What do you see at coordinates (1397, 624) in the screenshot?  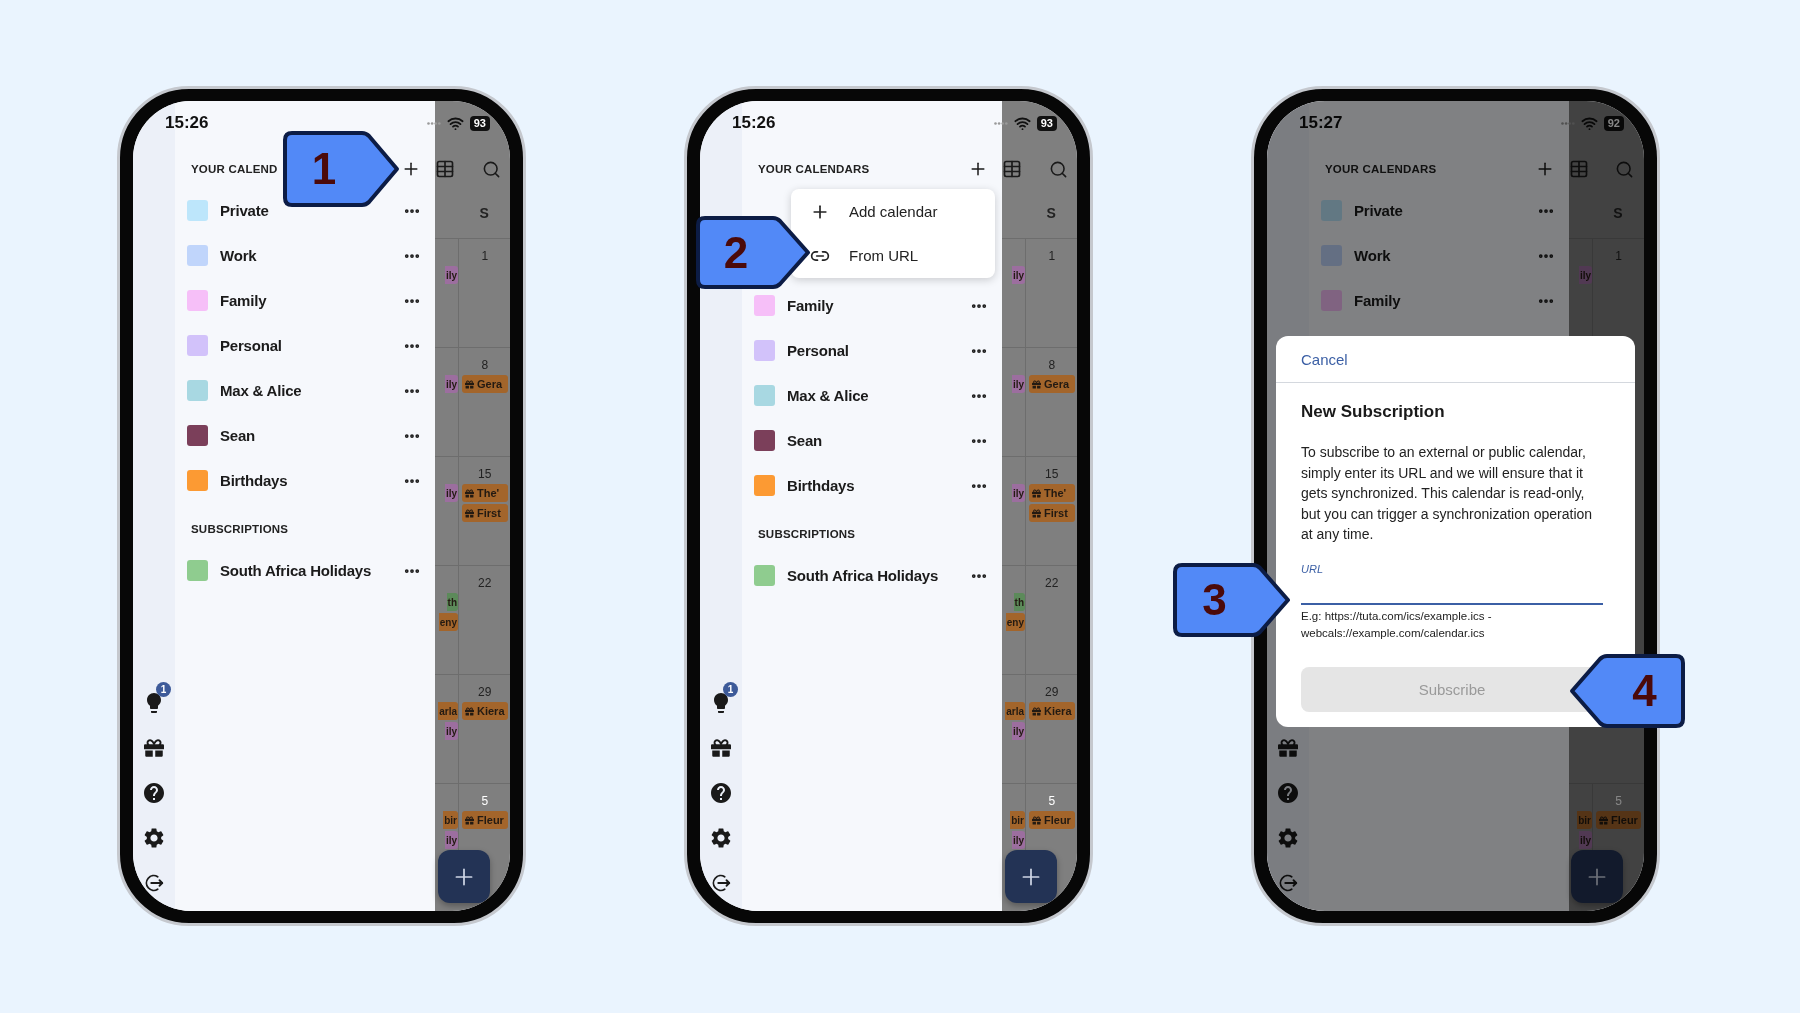 I see `field-hint: E.g: https://tuta.com/ics/example.ics - webcals://example.com/calendar.ics` at bounding box center [1397, 624].